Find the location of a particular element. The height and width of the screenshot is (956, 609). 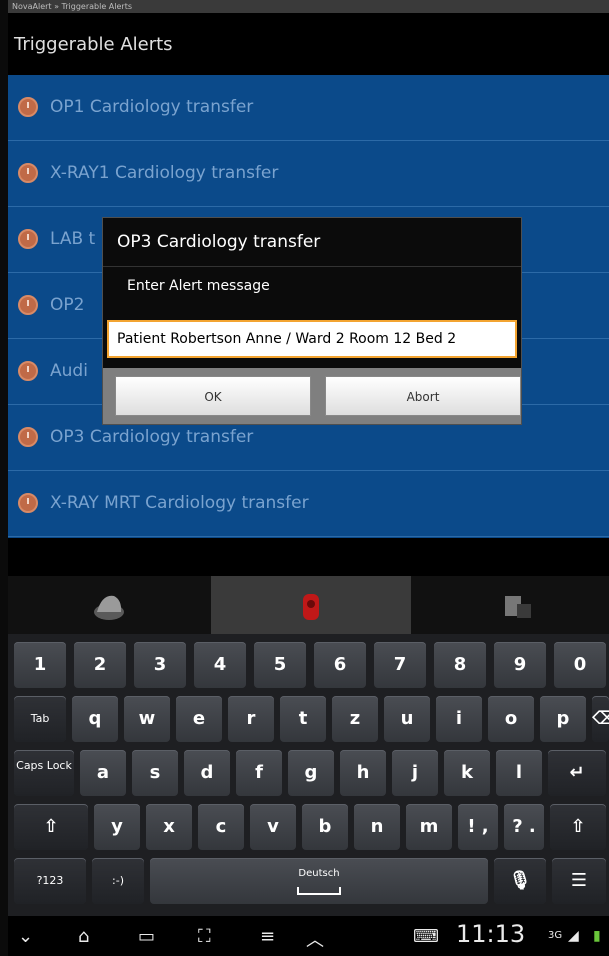

key-symbols: ?123 is located at coordinates (50, 881).